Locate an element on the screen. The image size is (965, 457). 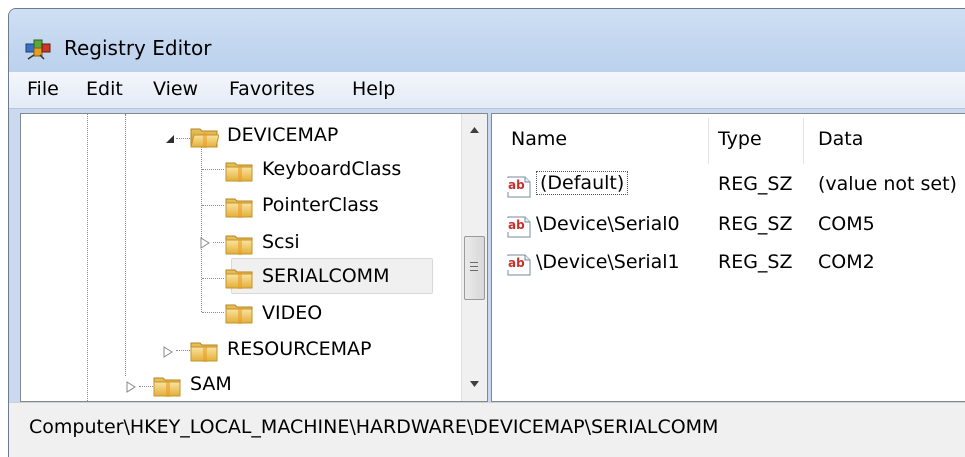
scrollbar-thumb is located at coordinates (474, 268).